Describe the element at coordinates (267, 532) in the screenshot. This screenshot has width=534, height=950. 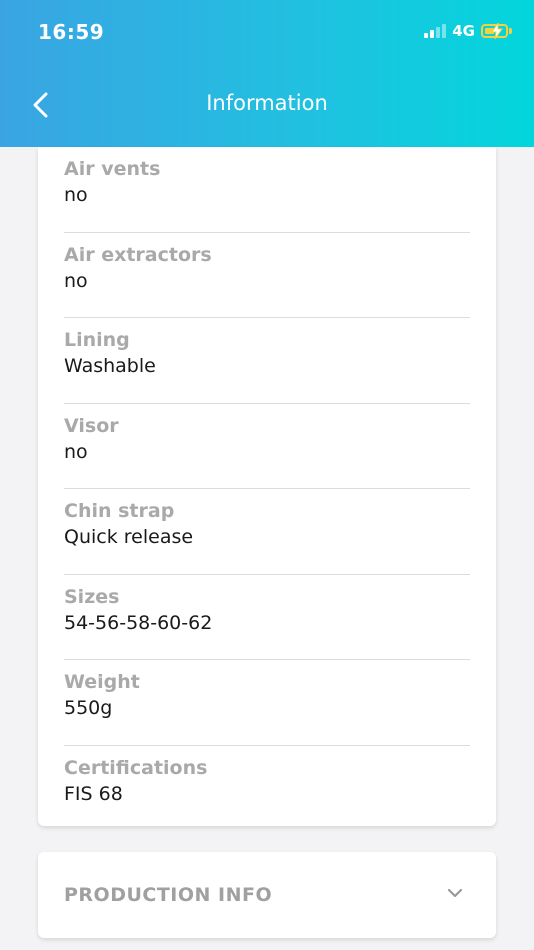
I see `spec-row-chin-strap: Chin strap Quick release` at that location.